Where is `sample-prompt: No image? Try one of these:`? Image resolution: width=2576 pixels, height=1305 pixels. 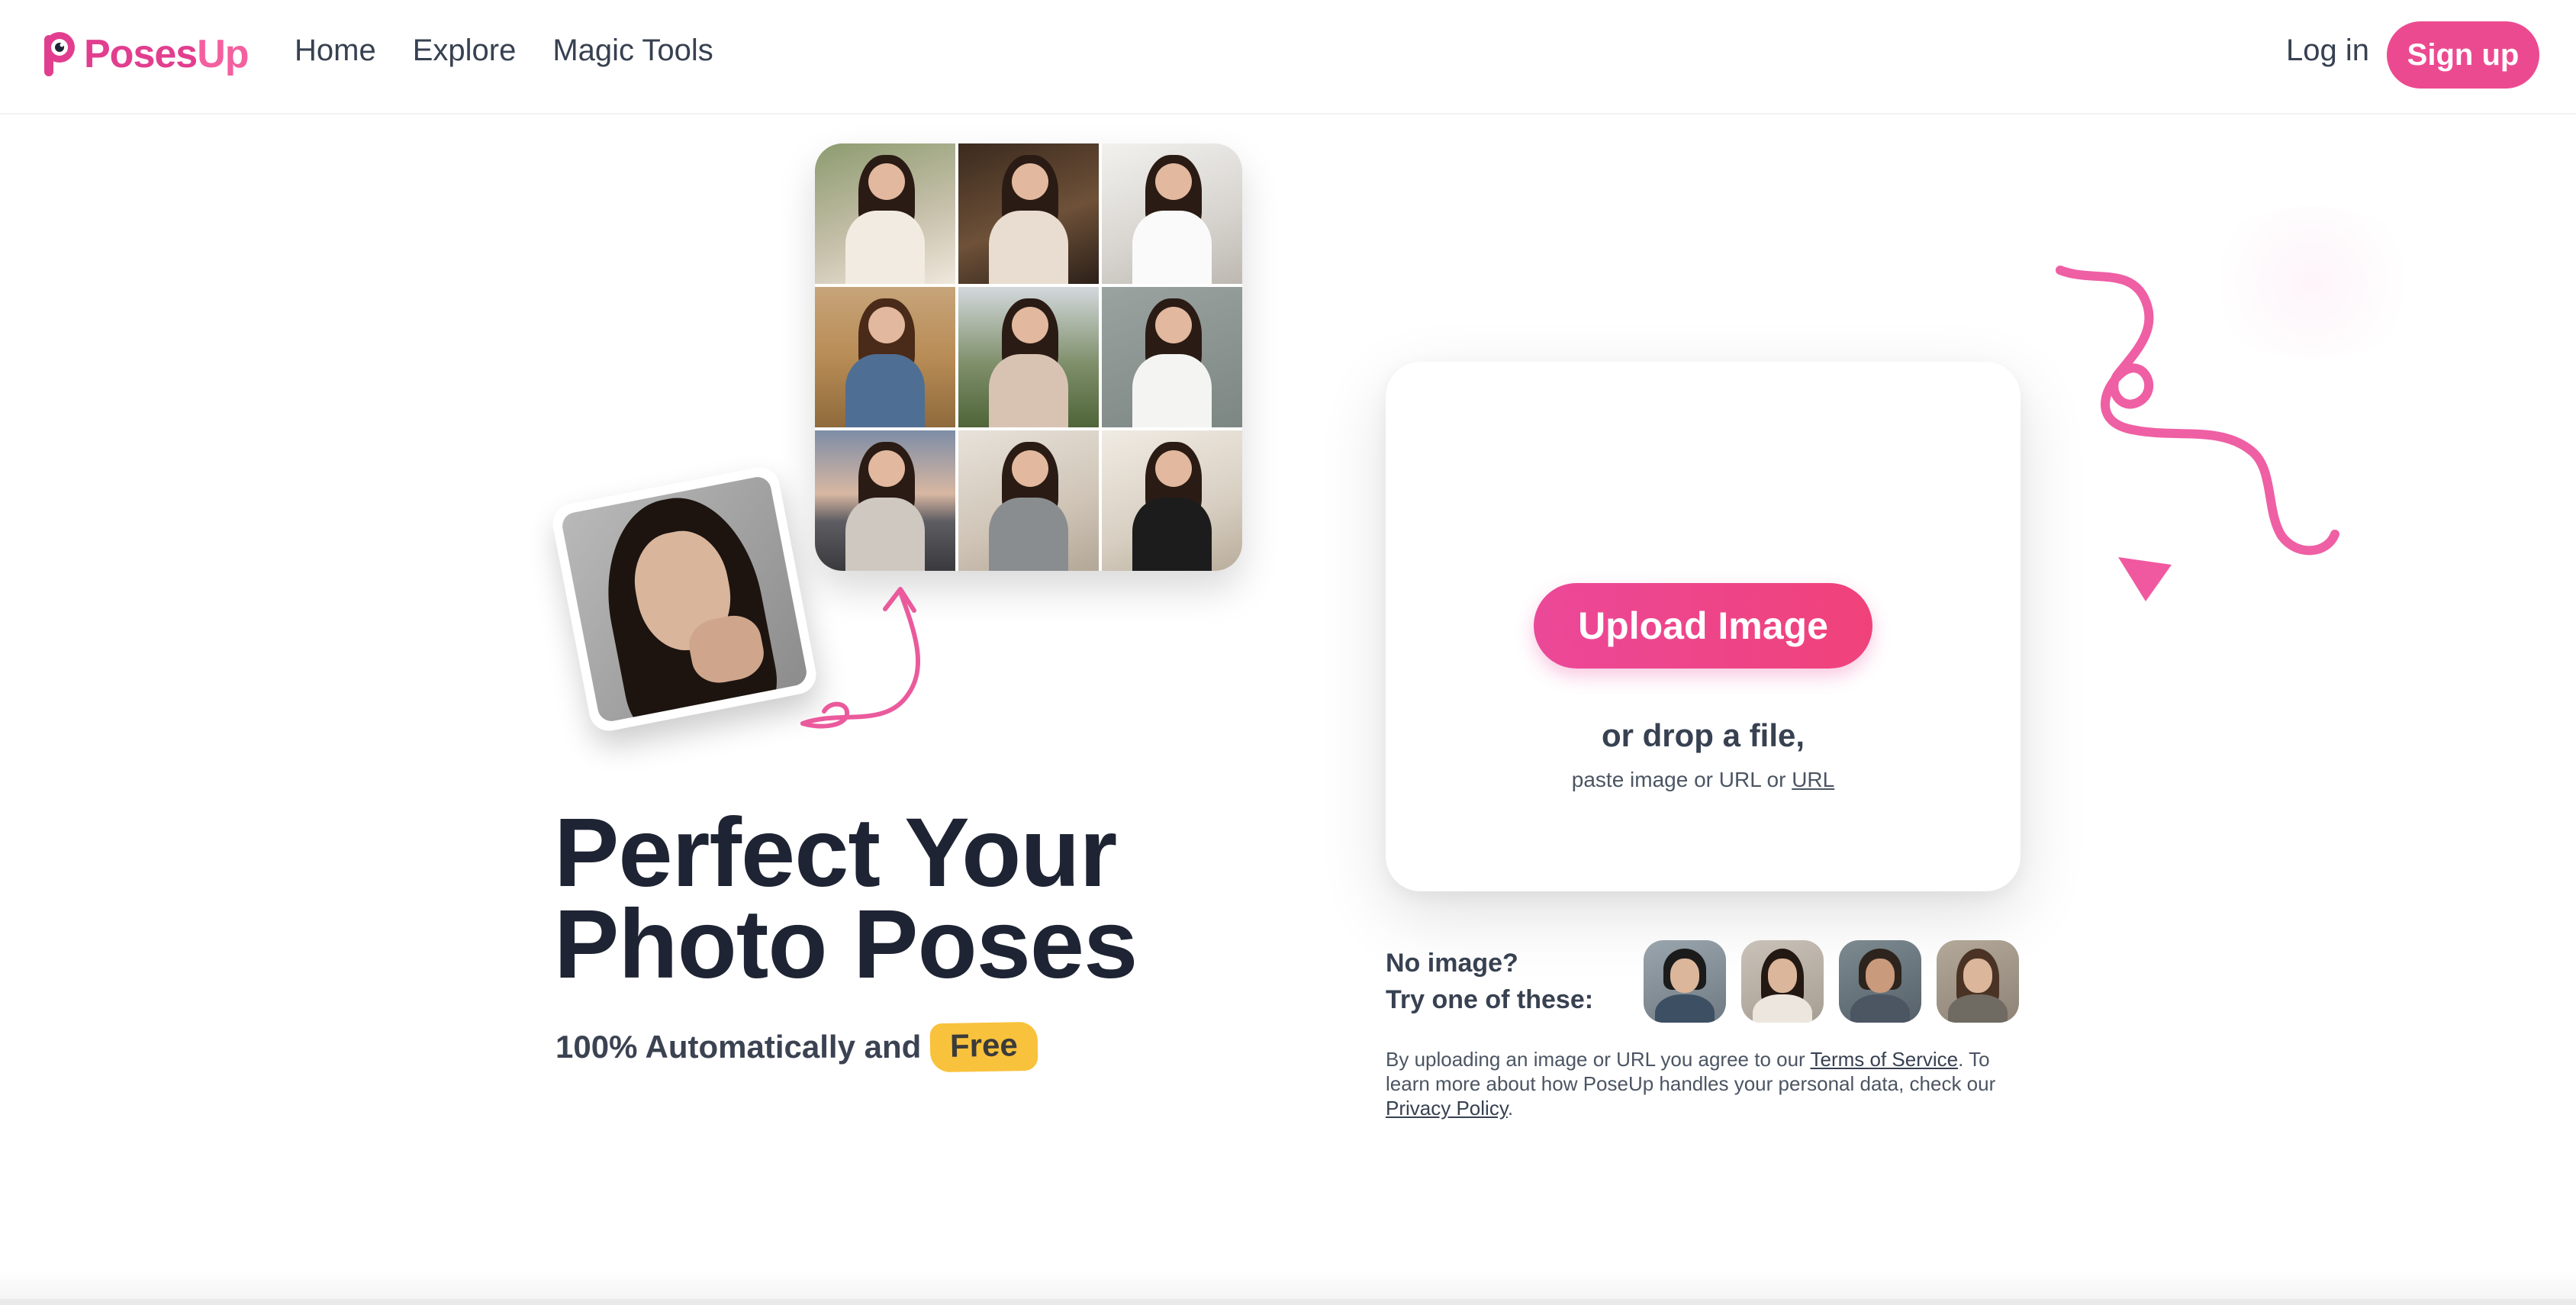
sample-prompt: No image? Try one of these: is located at coordinates (1489, 982).